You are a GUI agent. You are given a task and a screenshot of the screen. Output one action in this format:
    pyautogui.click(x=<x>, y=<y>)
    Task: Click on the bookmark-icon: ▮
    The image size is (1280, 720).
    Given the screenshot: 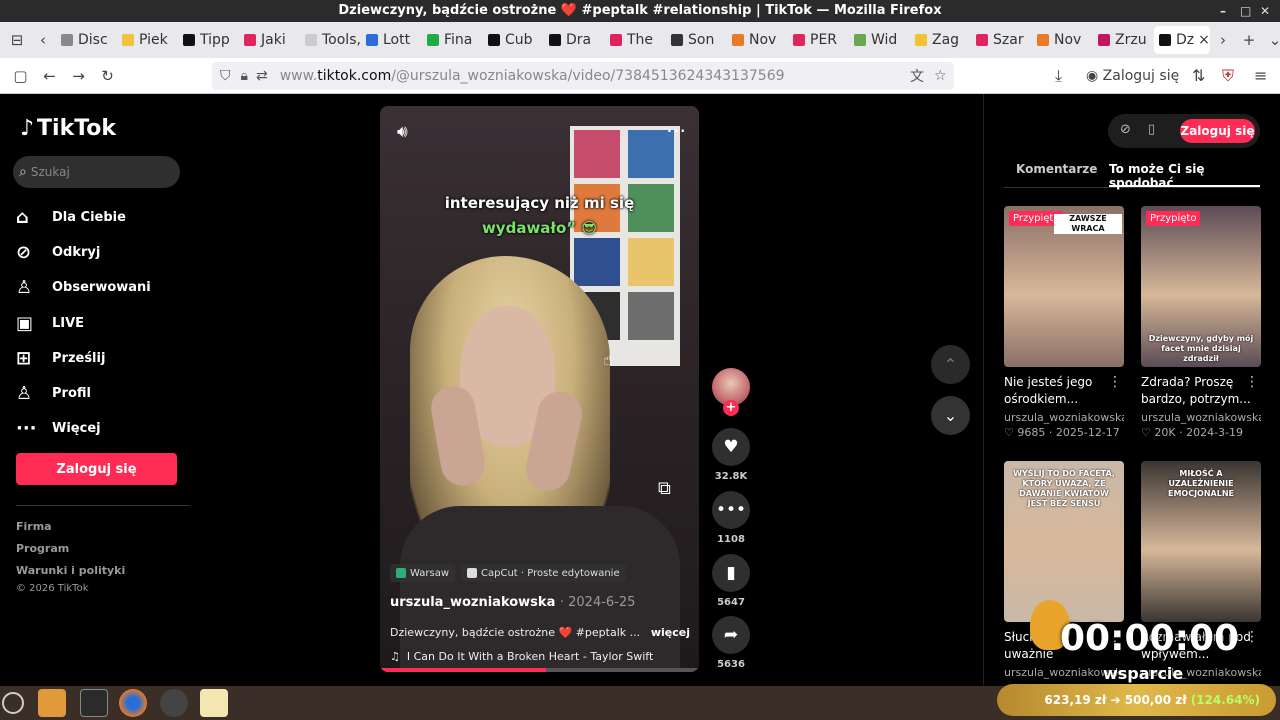 What is the action you would take?
    pyautogui.click(x=731, y=573)
    